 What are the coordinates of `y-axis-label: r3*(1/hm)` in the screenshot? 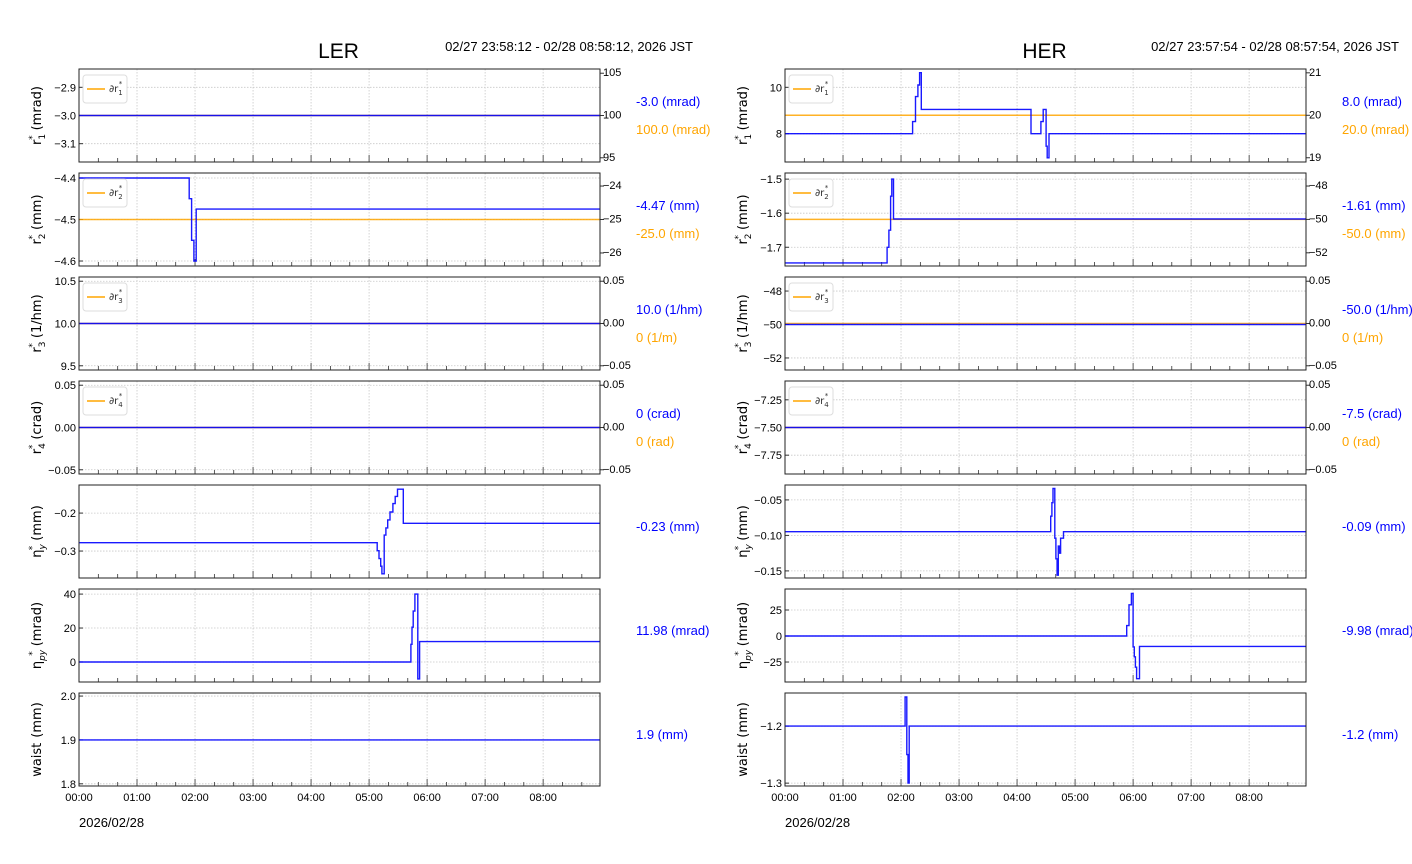 It's located at (38, 323).